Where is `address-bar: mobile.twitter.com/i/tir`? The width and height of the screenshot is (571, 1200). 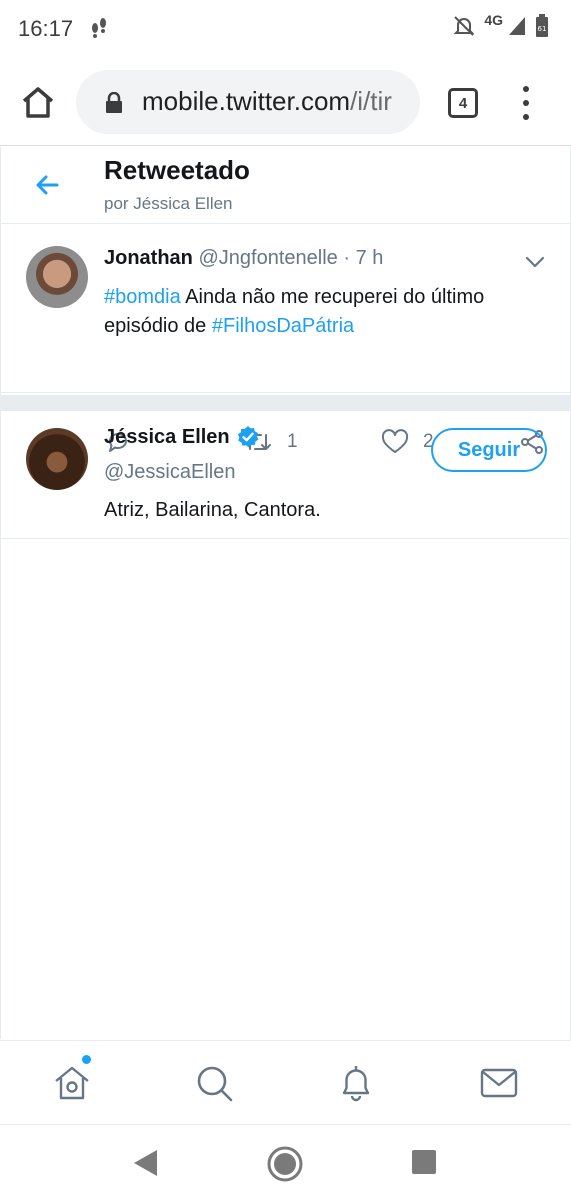
address-bar: mobile.twitter.com/i/tir is located at coordinates (248, 102).